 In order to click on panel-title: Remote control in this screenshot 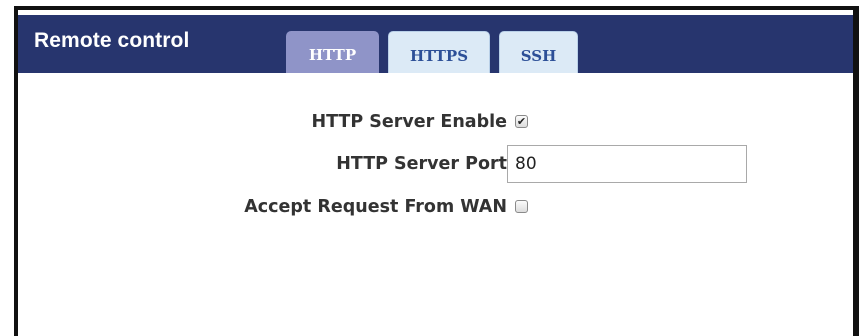, I will do `click(112, 40)`.